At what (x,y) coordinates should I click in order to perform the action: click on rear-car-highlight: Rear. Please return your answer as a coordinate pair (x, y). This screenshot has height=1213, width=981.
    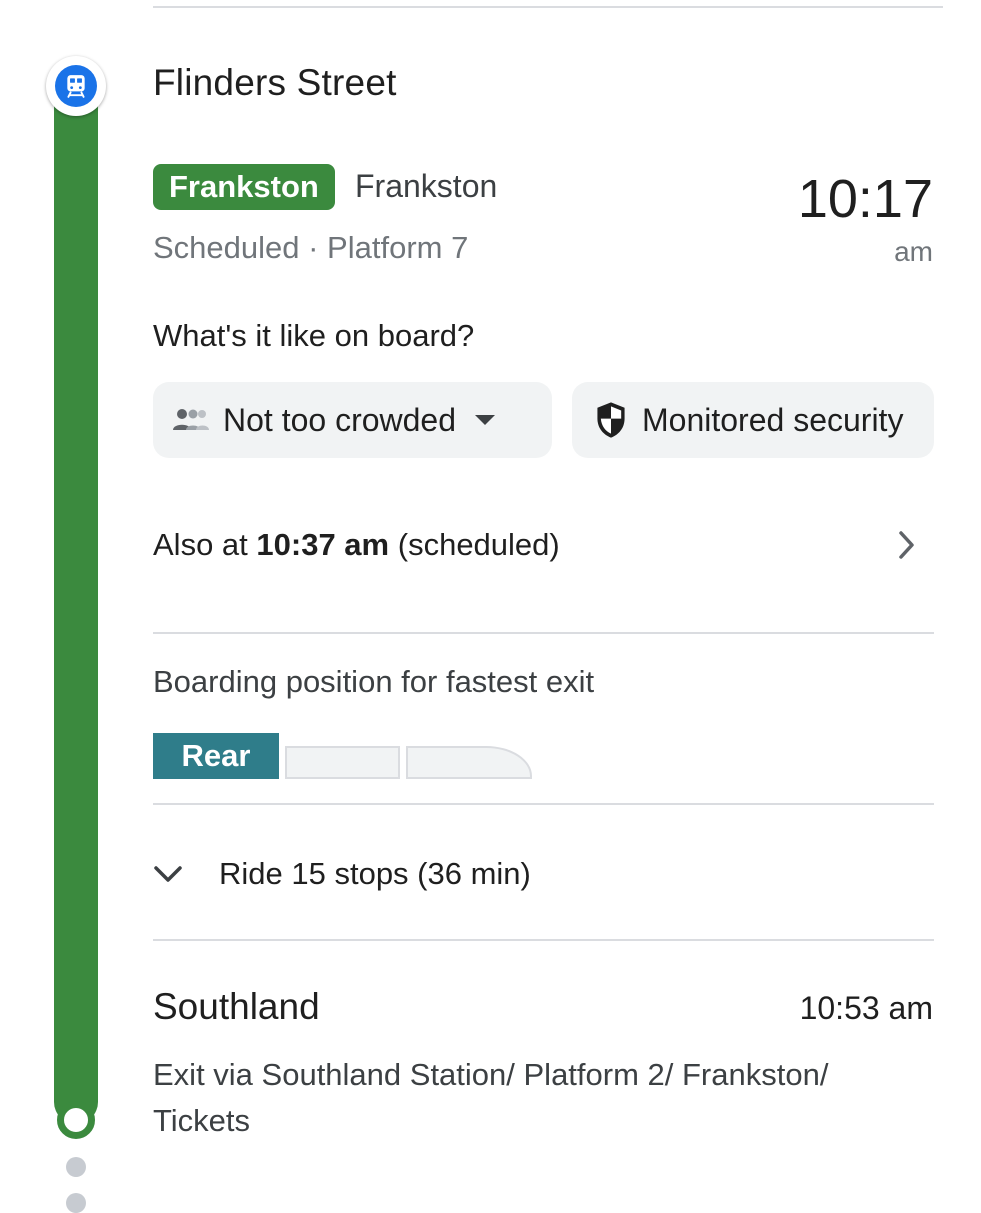
    Looking at the image, I should click on (216, 756).